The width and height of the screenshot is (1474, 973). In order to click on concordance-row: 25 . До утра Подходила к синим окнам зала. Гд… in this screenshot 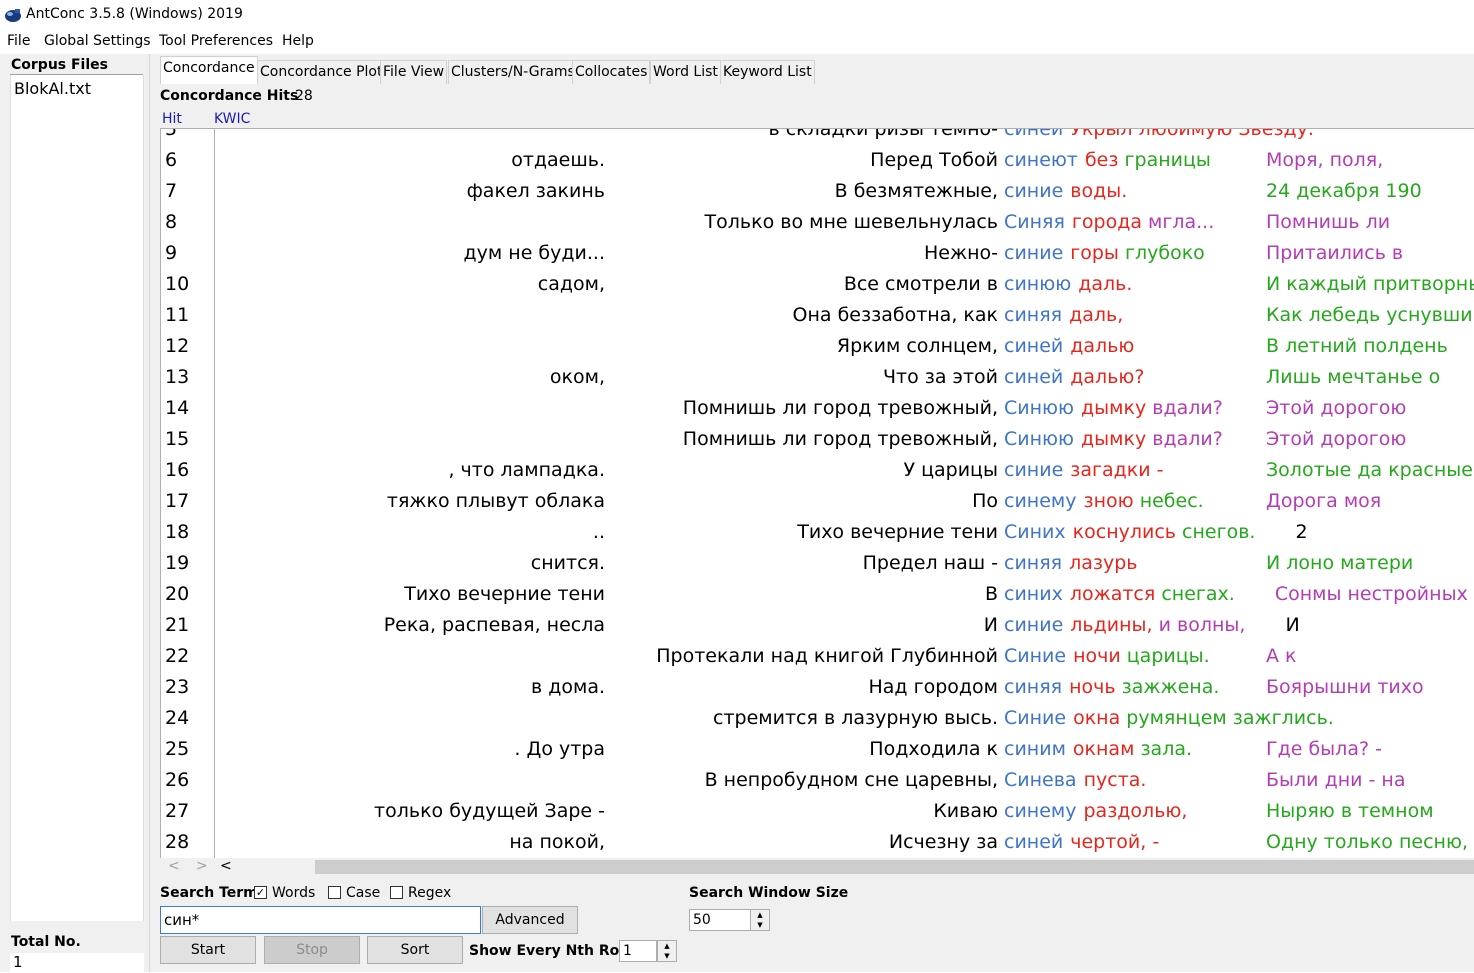, I will do `click(817, 750)`.